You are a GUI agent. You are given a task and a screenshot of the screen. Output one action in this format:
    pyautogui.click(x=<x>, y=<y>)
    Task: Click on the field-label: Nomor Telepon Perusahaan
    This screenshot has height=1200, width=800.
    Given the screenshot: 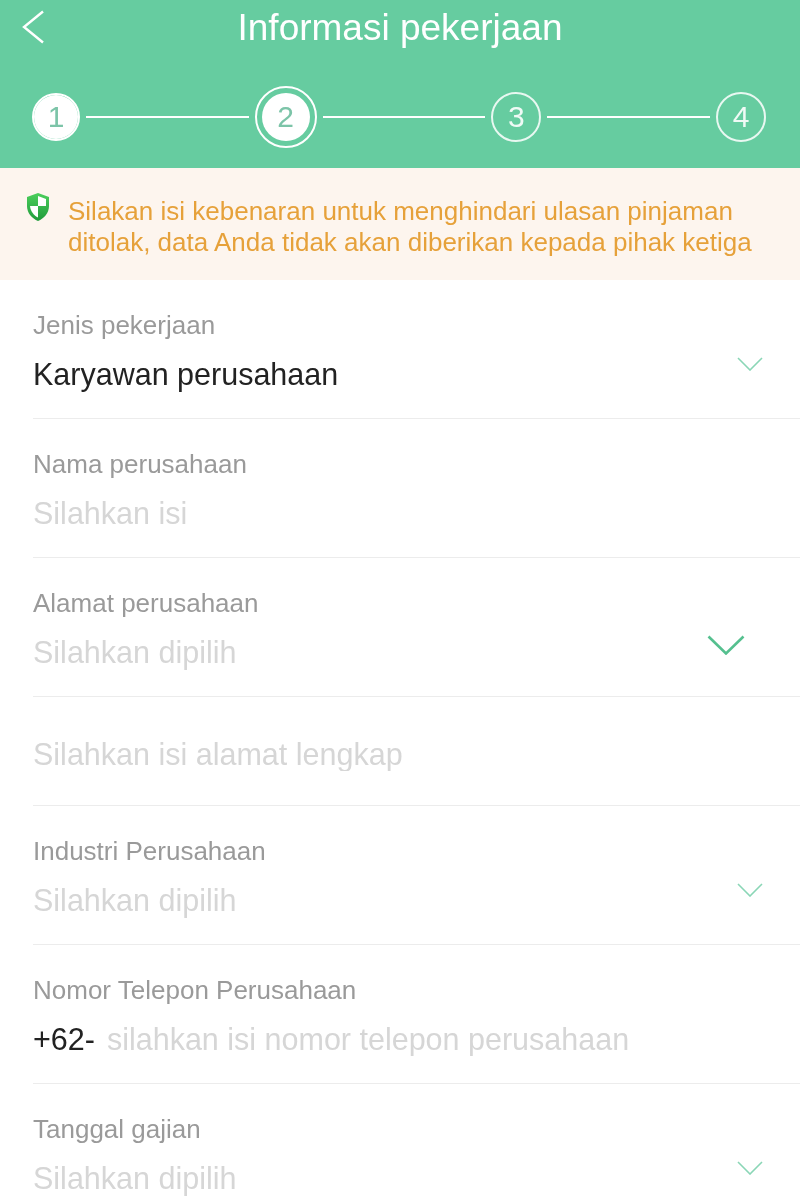 What is the action you would take?
    pyautogui.click(x=195, y=990)
    